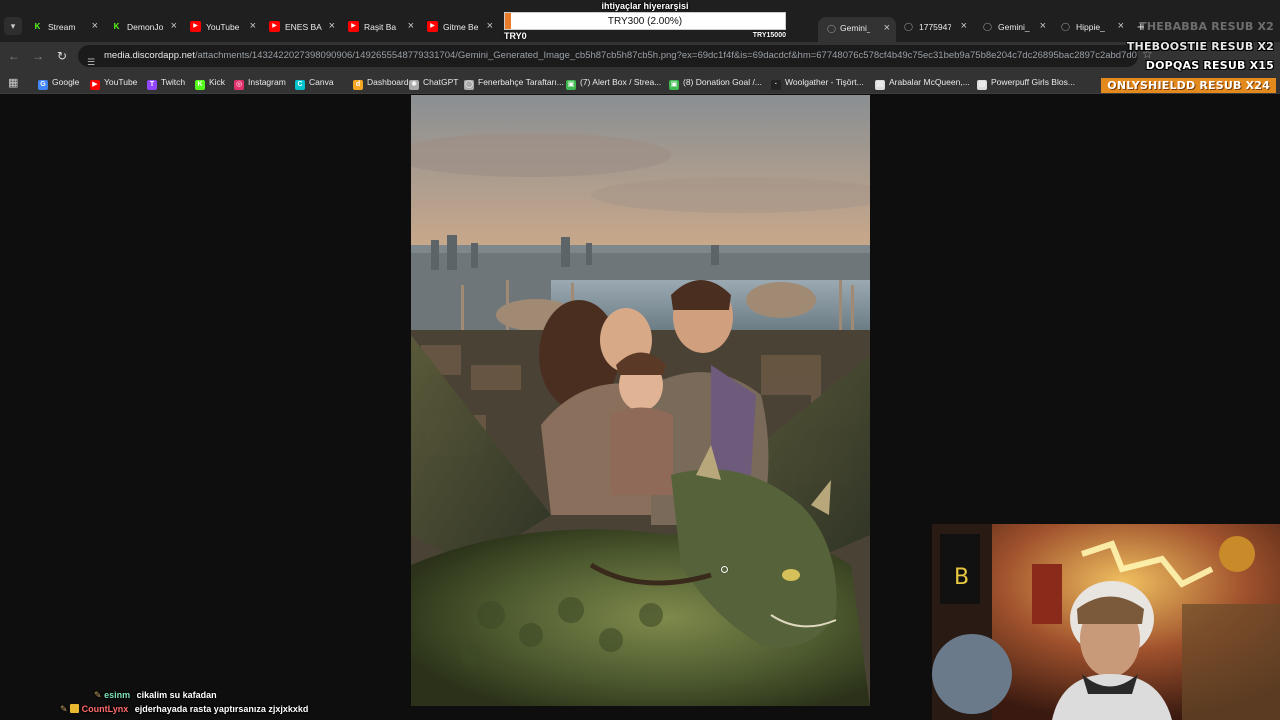  I want to click on bookmark-kick: K Kick, so click(210, 82).